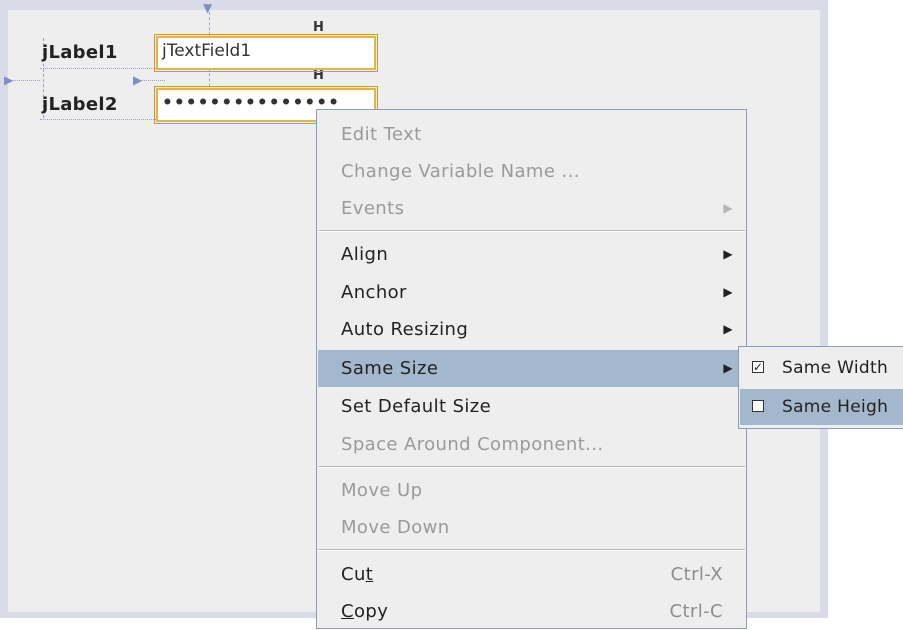  What do you see at coordinates (531, 134) in the screenshot?
I see `menu-item-edit-text: Edit Text` at bounding box center [531, 134].